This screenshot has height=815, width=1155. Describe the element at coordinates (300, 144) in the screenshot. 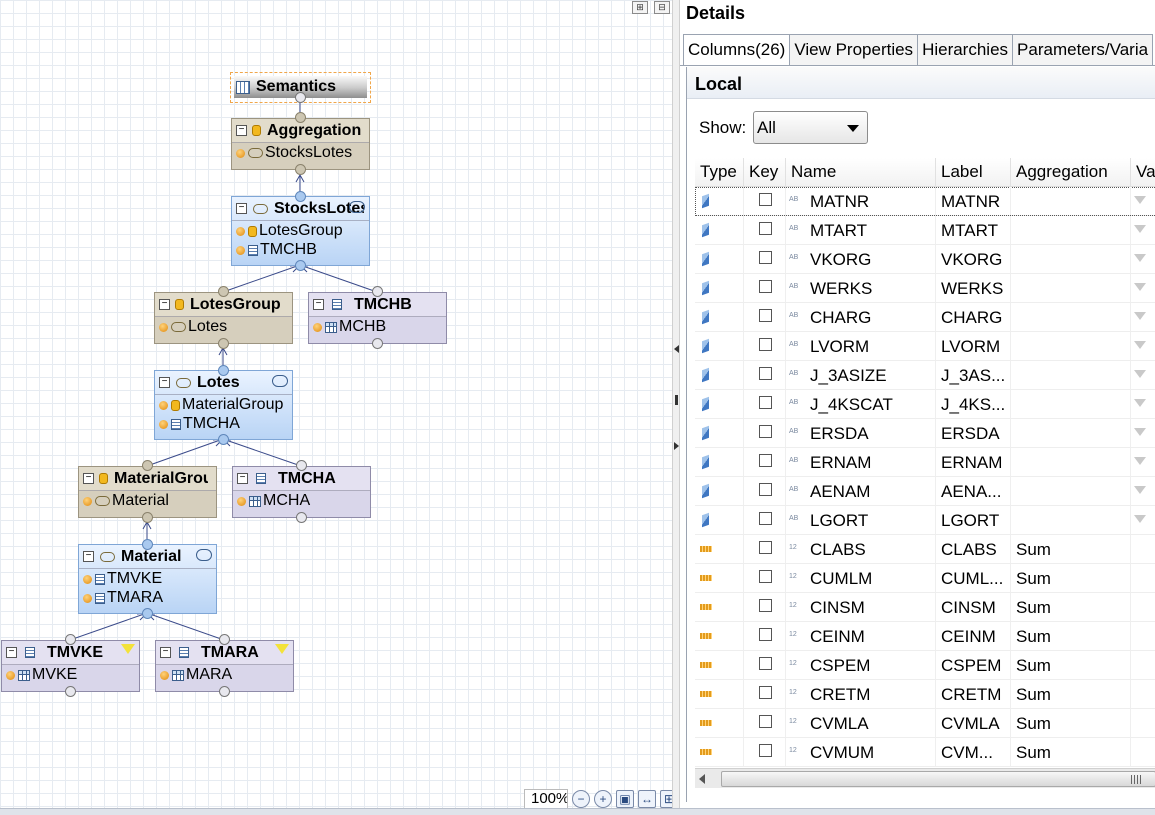

I see `aggregation-node: − Aggregation StocksLotes` at that location.